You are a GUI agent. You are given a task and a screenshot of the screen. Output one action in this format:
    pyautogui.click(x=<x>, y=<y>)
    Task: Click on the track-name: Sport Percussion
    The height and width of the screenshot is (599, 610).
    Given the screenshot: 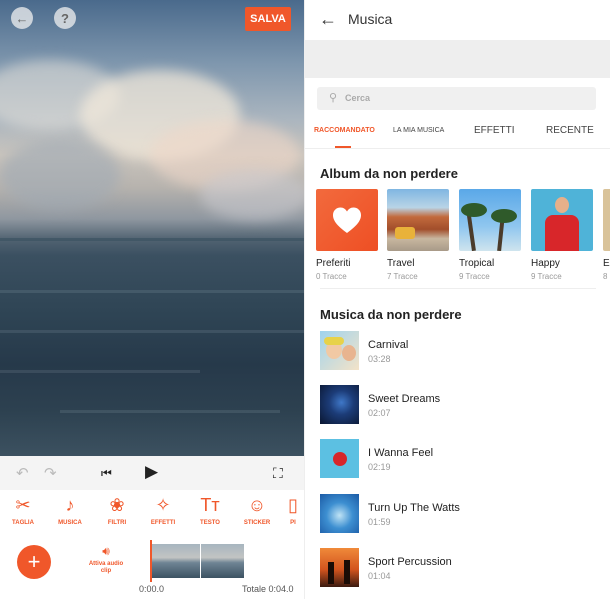 What is the action you would take?
    pyautogui.click(x=410, y=562)
    